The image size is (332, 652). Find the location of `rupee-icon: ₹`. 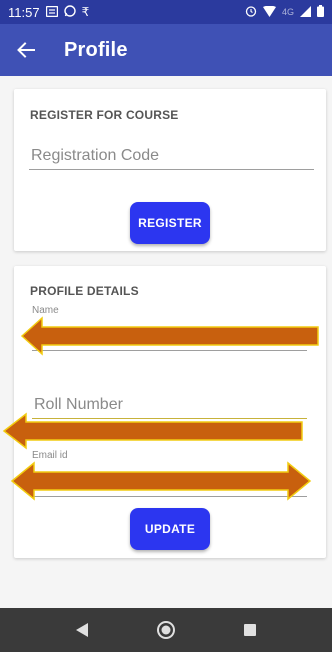

rupee-icon: ₹ is located at coordinates (85, 12).